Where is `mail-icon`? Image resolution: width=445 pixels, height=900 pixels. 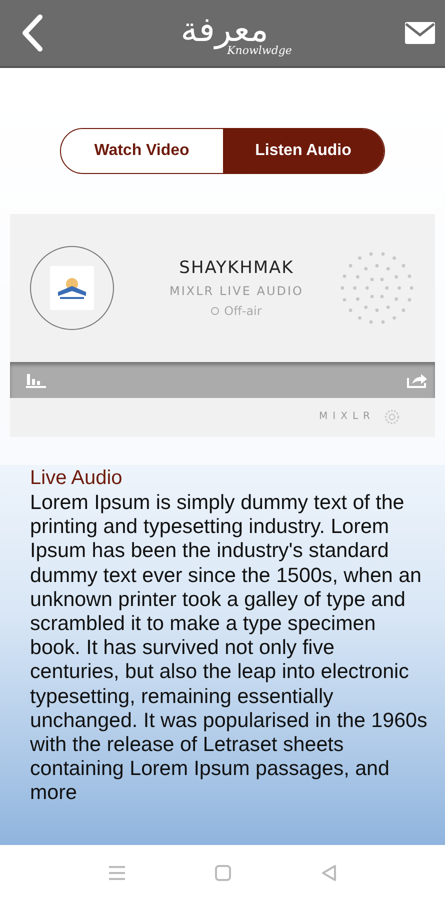
mail-icon is located at coordinates (420, 33).